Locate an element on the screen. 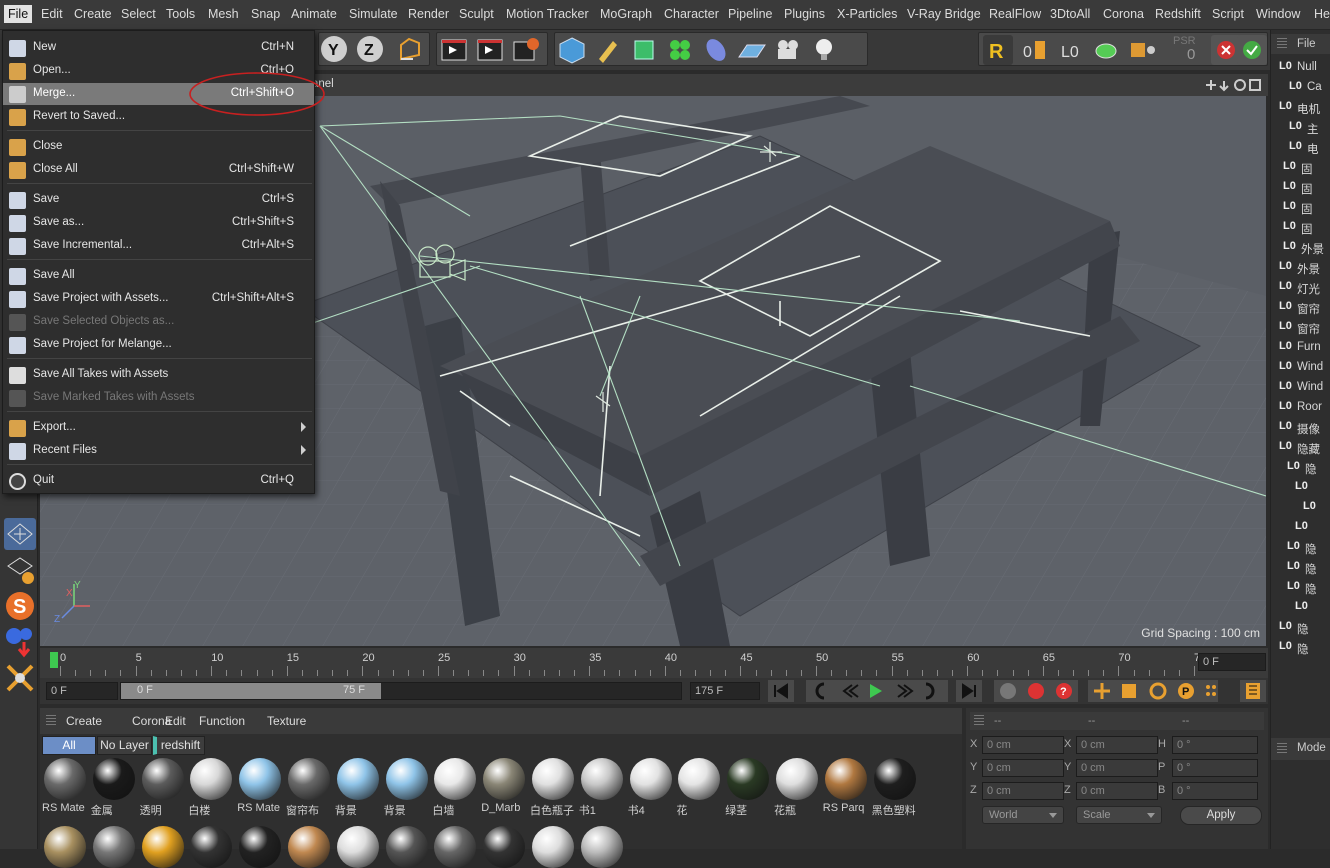  object-row: L0 隐藏 is located at coordinates (1304, 448).